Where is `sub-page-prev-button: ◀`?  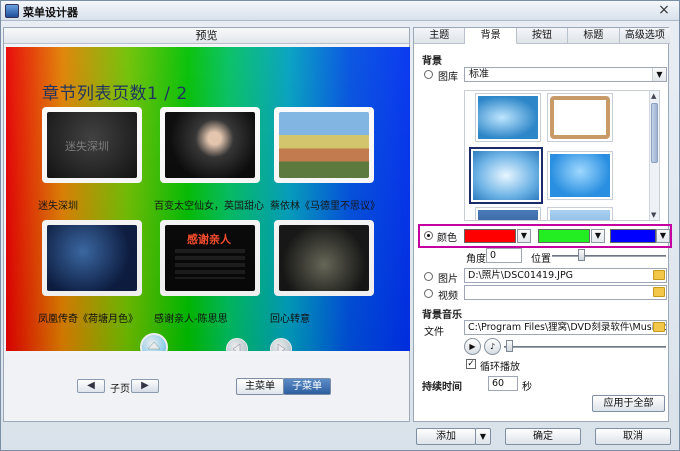 sub-page-prev-button: ◀ is located at coordinates (91, 386).